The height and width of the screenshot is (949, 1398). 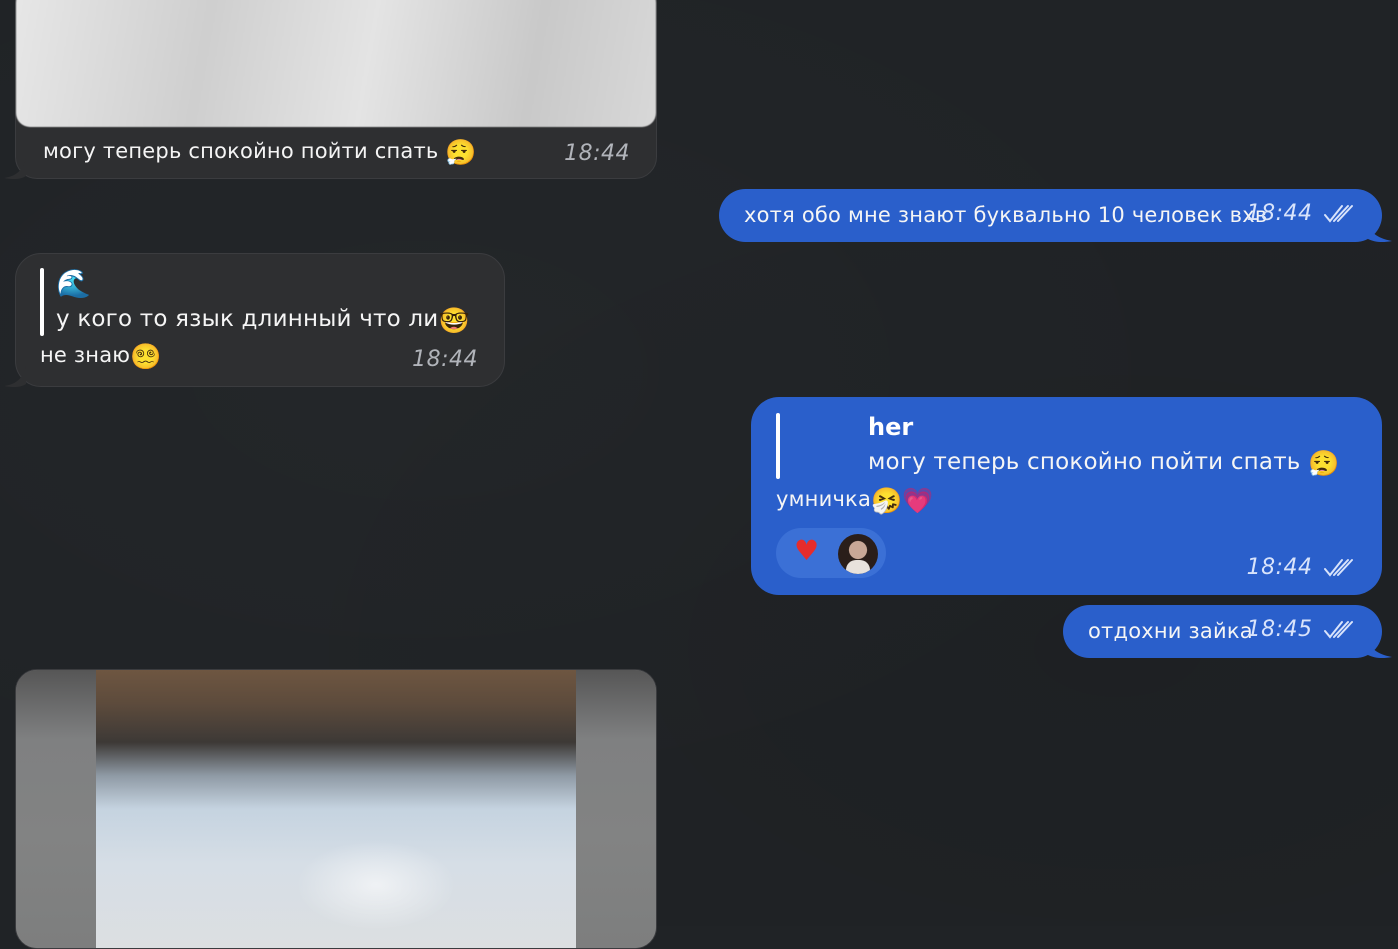 What do you see at coordinates (376, 885) in the screenshot?
I see `photo-highlight` at bounding box center [376, 885].